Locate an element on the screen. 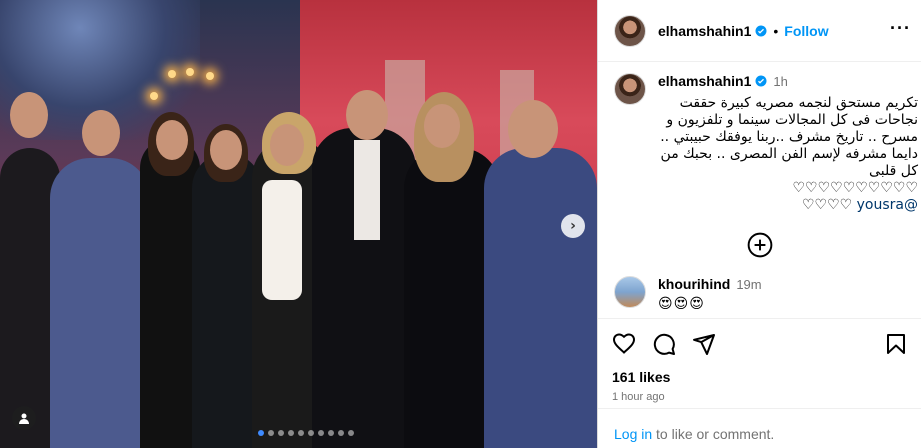  chevron-right-icon: › is located at coordinates (573, 226).